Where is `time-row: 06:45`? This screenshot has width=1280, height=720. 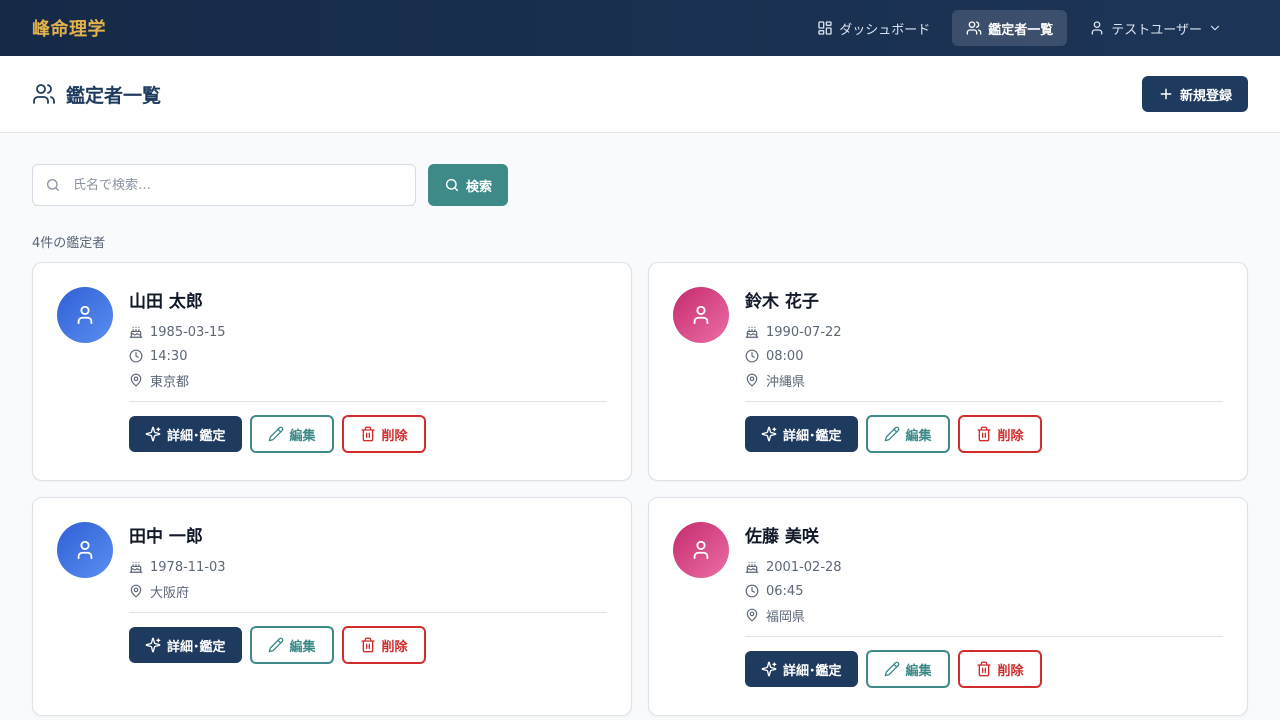 time-row: 06:45 is located at coordinates (984, 591).